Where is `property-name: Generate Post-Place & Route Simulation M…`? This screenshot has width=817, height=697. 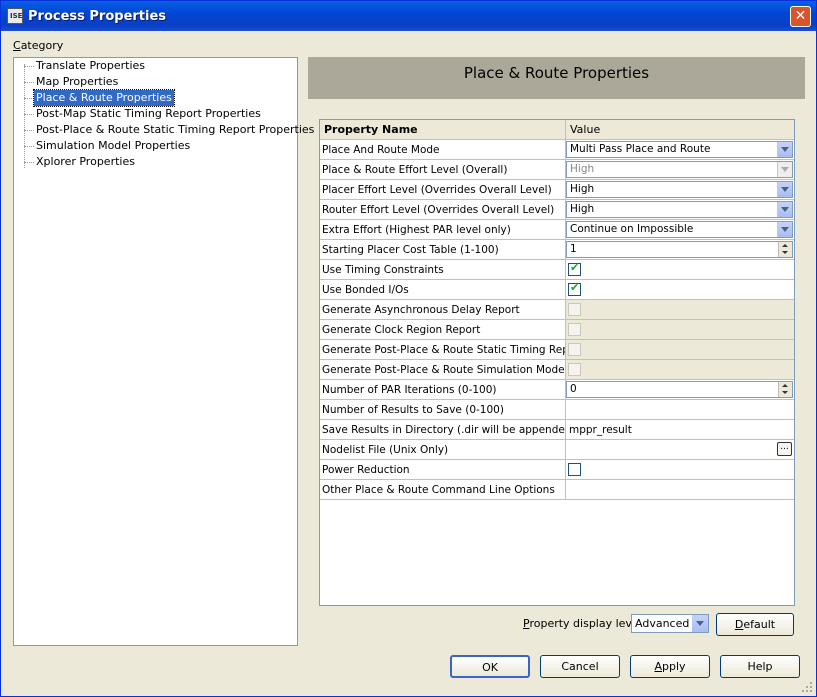 property-name: Generate Post-Place & Route Simulation M… is located at coordinates (443, 370).